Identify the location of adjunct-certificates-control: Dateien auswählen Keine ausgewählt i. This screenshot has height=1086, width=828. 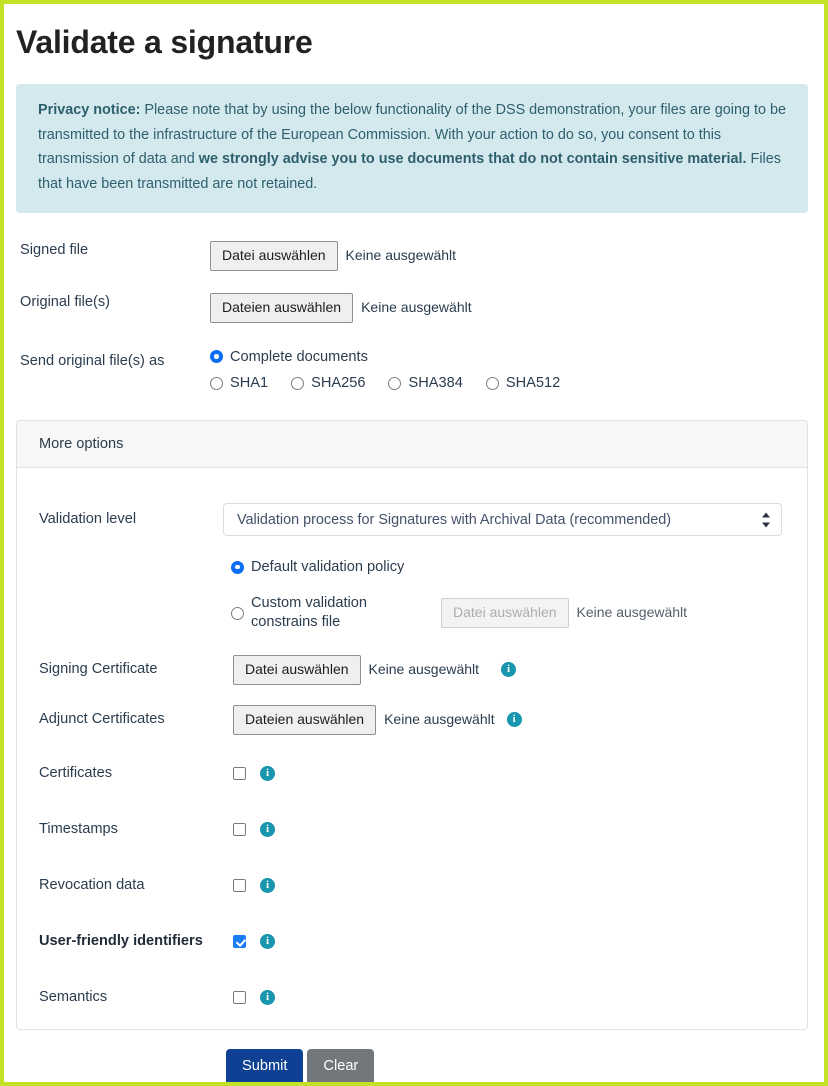
(515, 719).